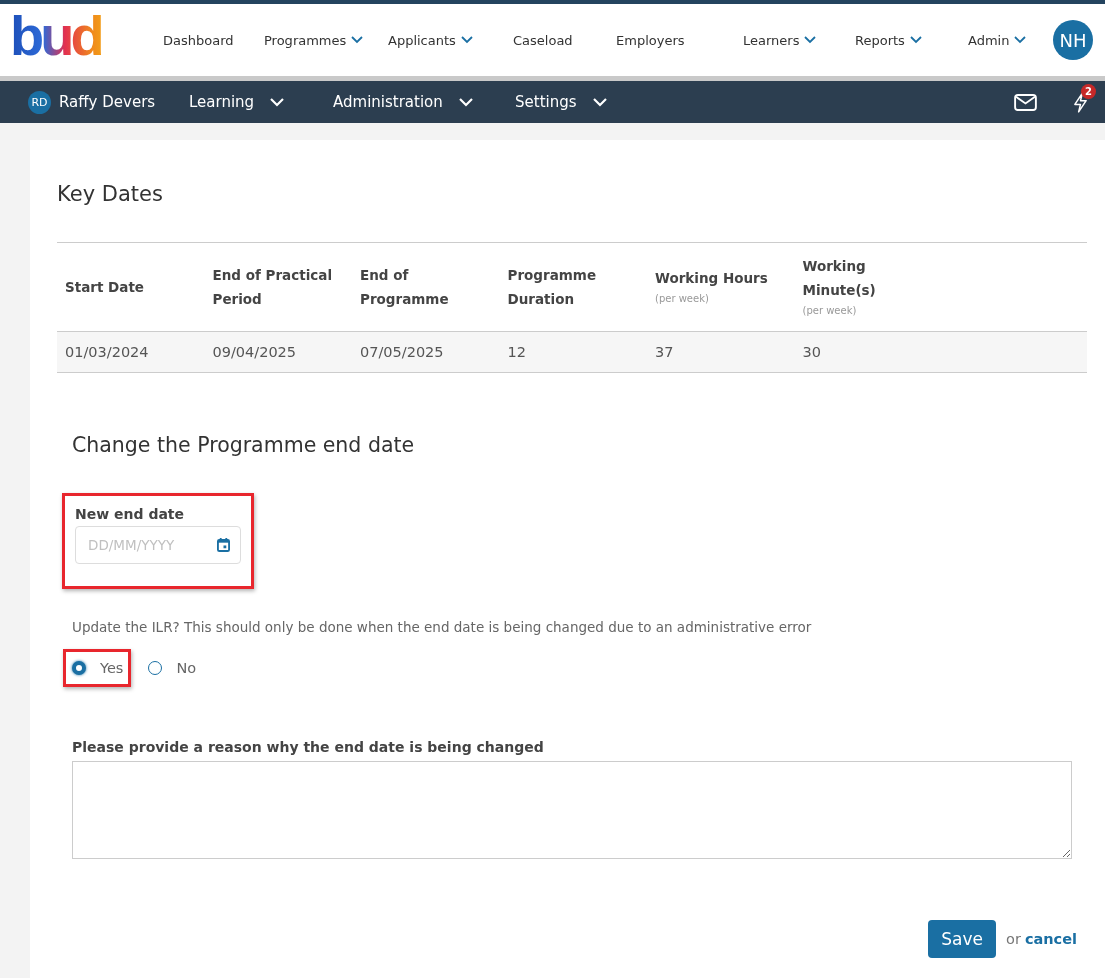  I want to click on nav-link: Applicants, so click(450, 40).